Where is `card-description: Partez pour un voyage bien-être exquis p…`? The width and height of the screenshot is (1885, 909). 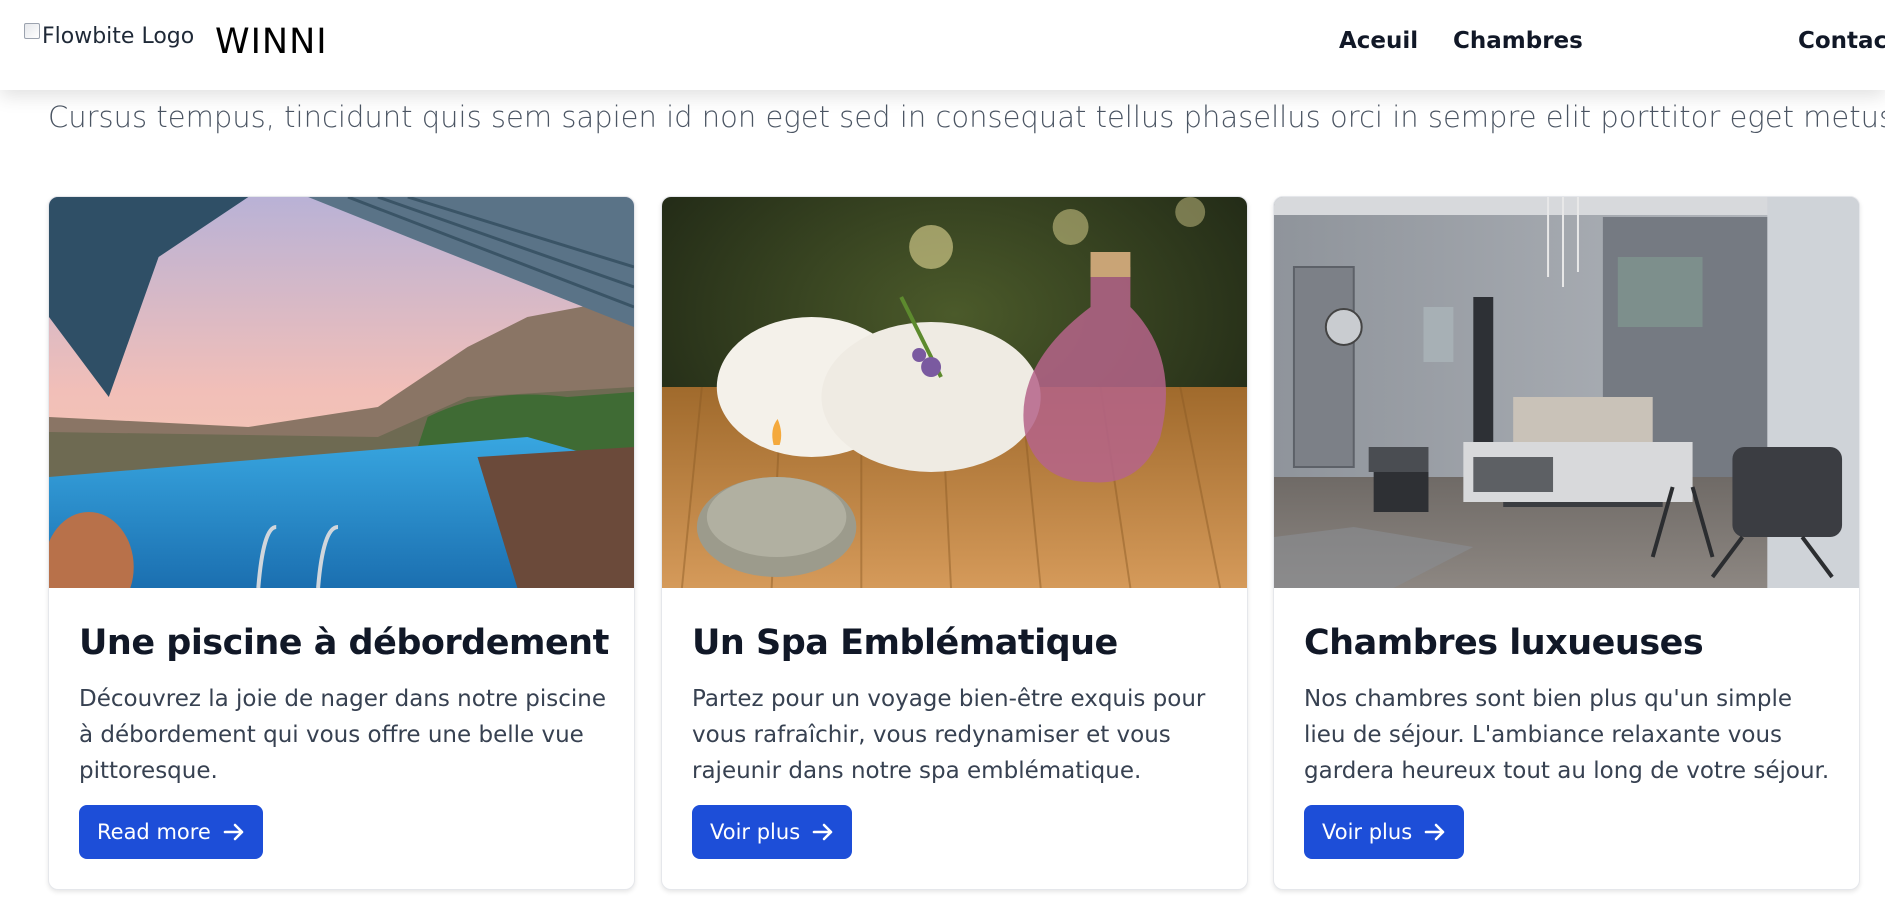 card-description: Partez pour un voyage bien-être exquis p… is located at coordinates (949, 735).